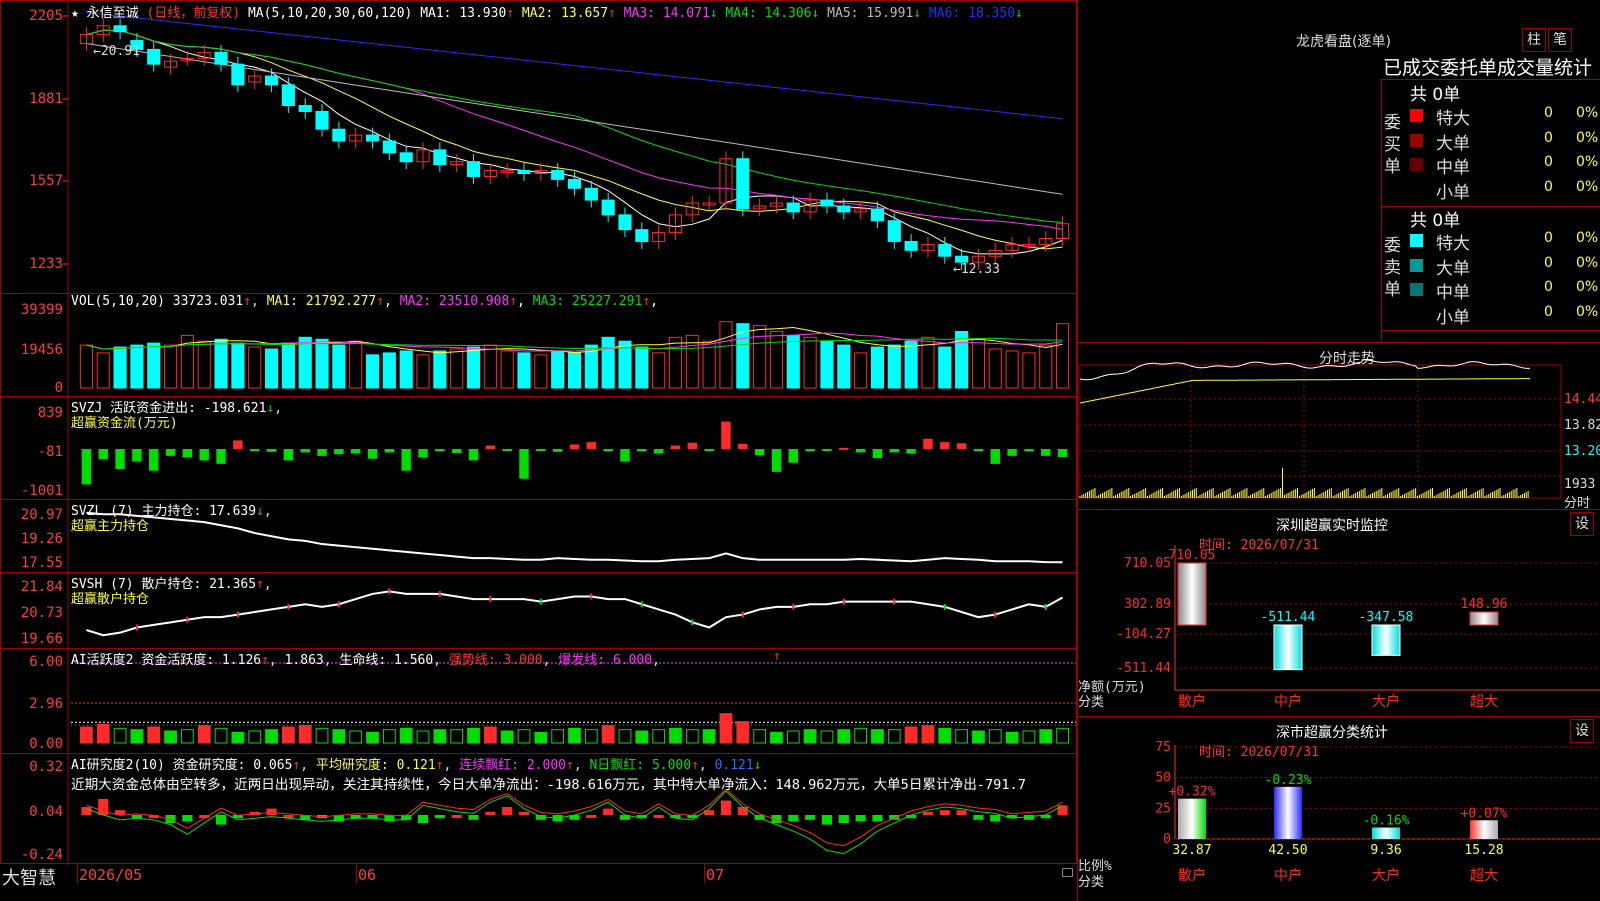 This screenshot has height=901, width=1600. Describe the element at coordinates (46, 16) in the screenshot. I see `kline-y-tick: 2205` at that location.